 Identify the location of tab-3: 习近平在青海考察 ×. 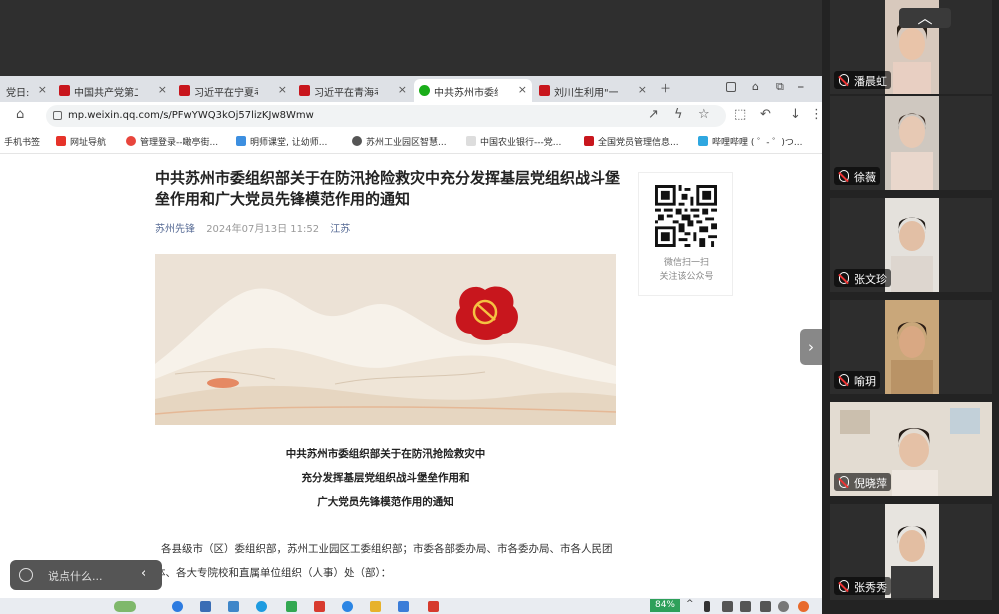
(353, 90).